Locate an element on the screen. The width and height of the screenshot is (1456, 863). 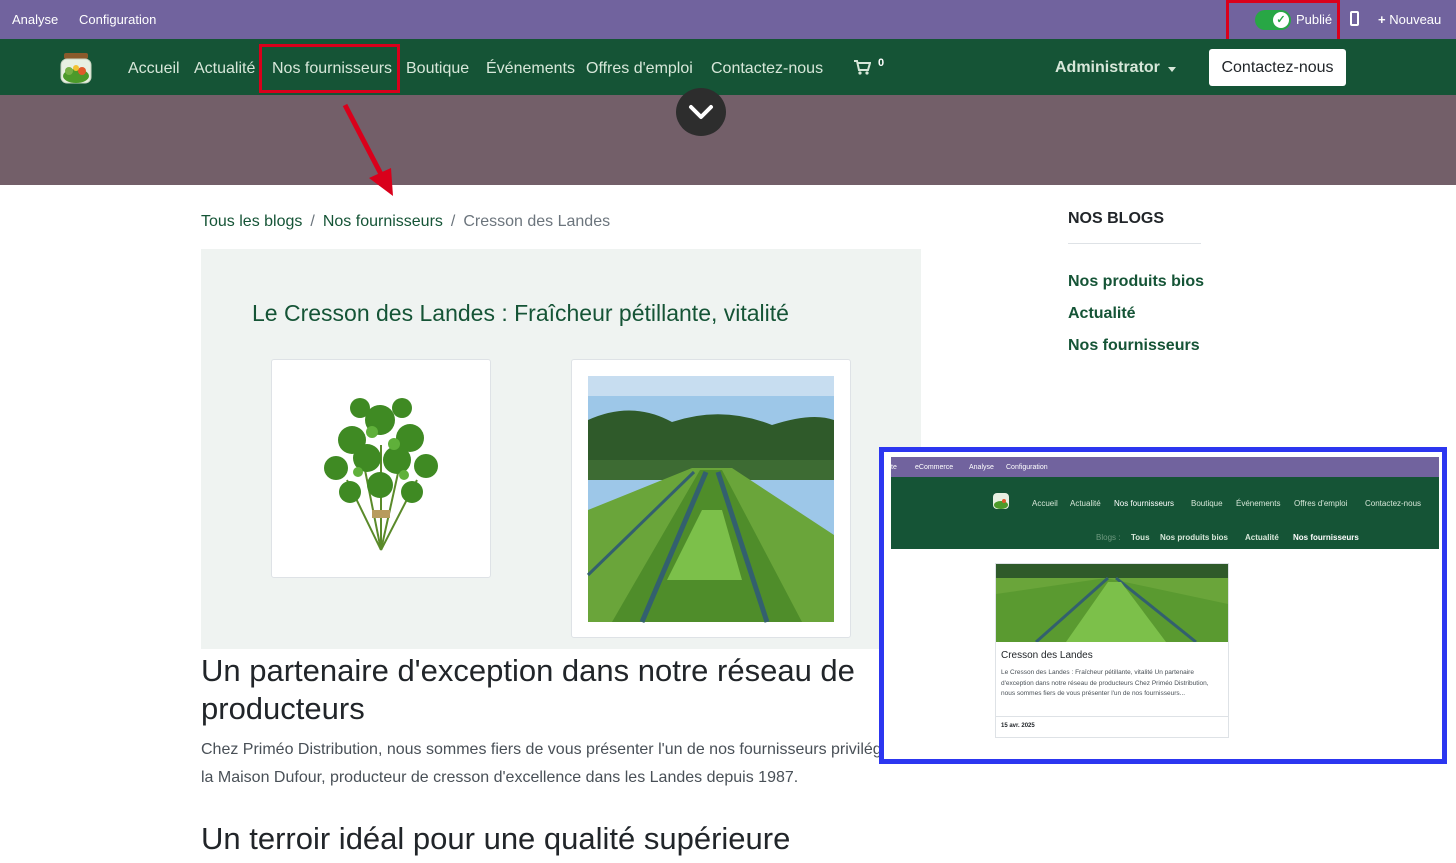
contact-button: Contactez-nous is located at coordinates (1277, 67).